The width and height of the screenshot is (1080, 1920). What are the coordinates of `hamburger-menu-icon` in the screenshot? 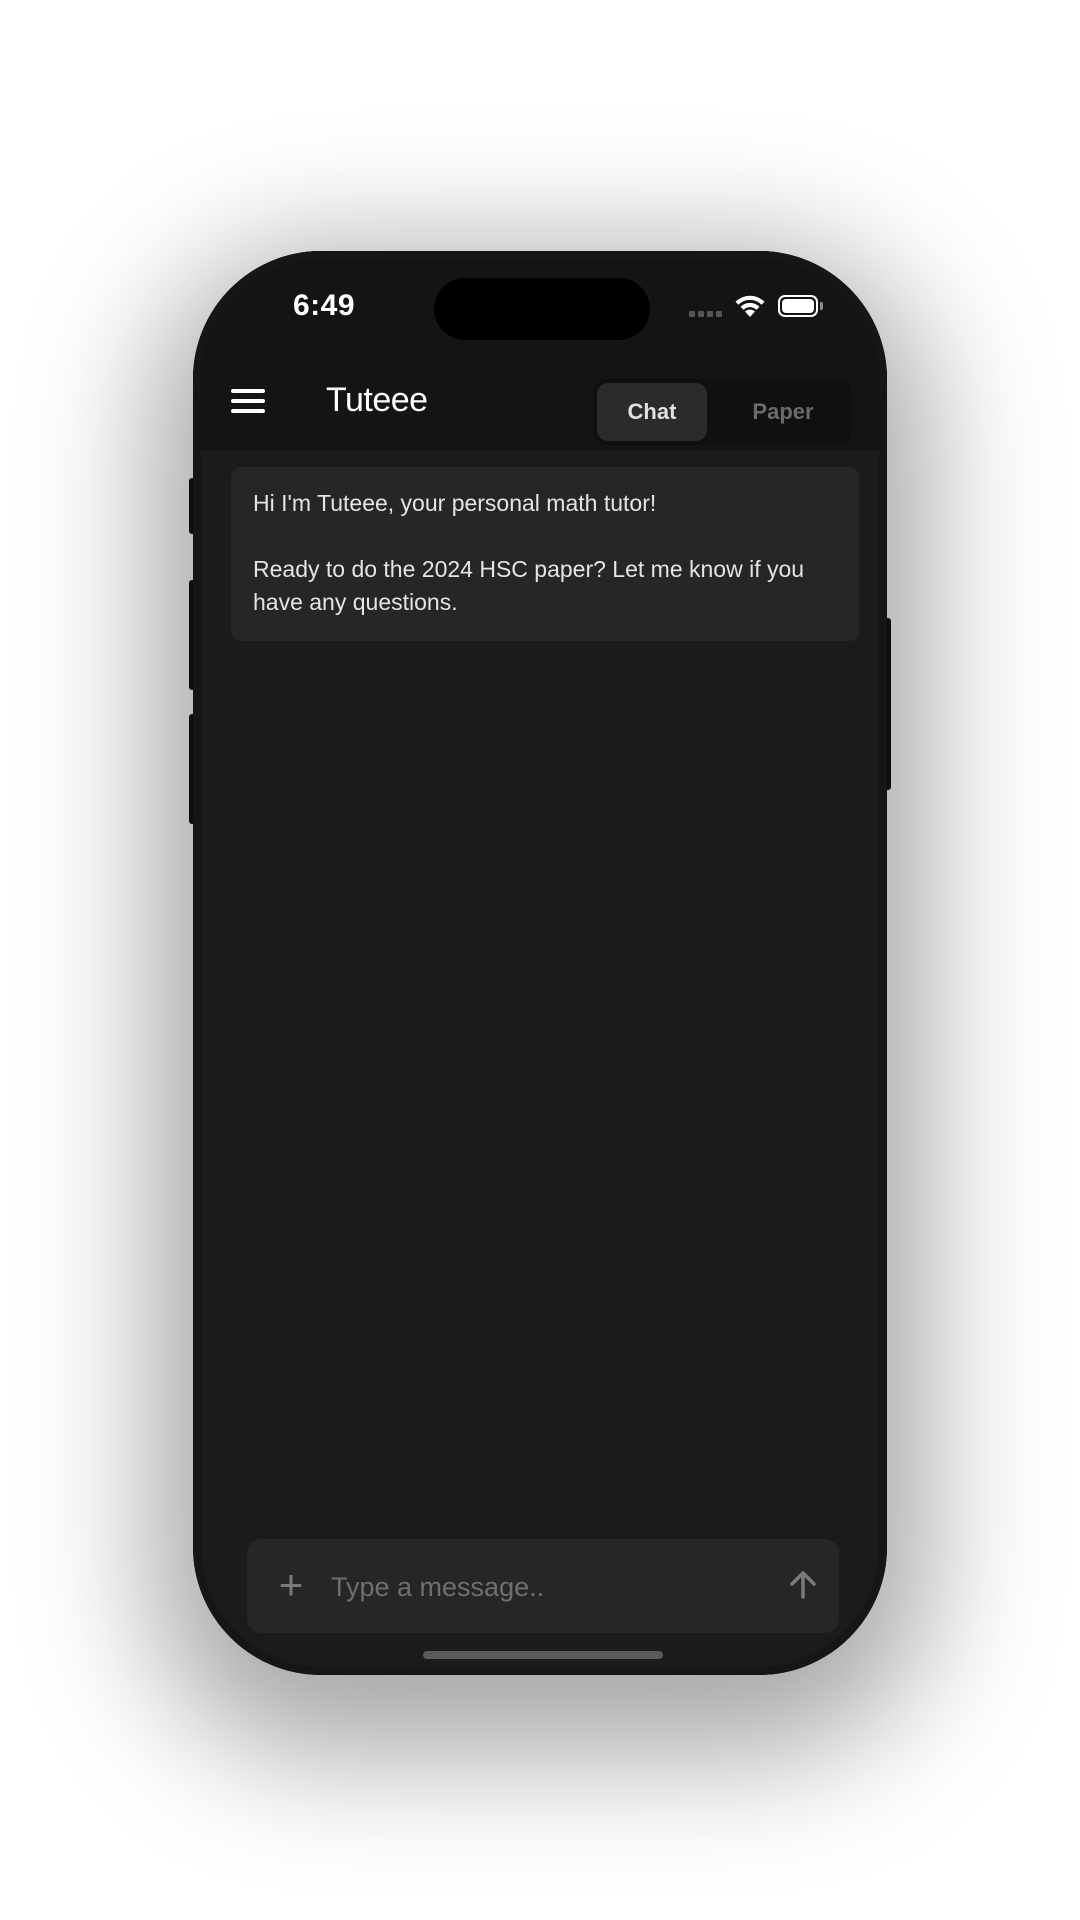 It's located at (249, 404).